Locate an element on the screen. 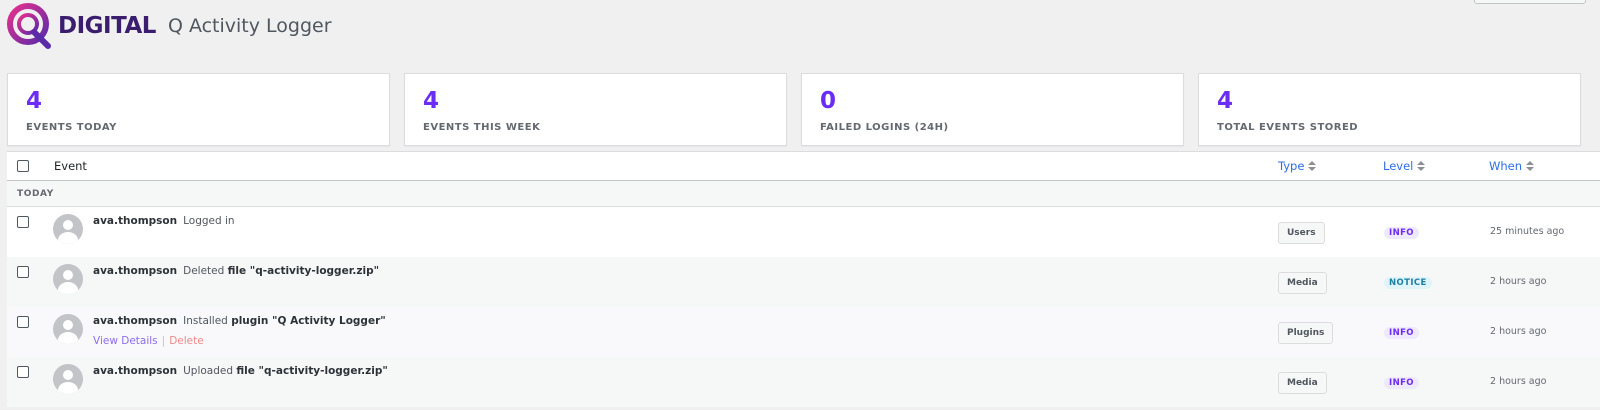 The width and height of the screenshot is (1600, 410). row-actions: View Details | Delete is located at coordinates (148, 341).